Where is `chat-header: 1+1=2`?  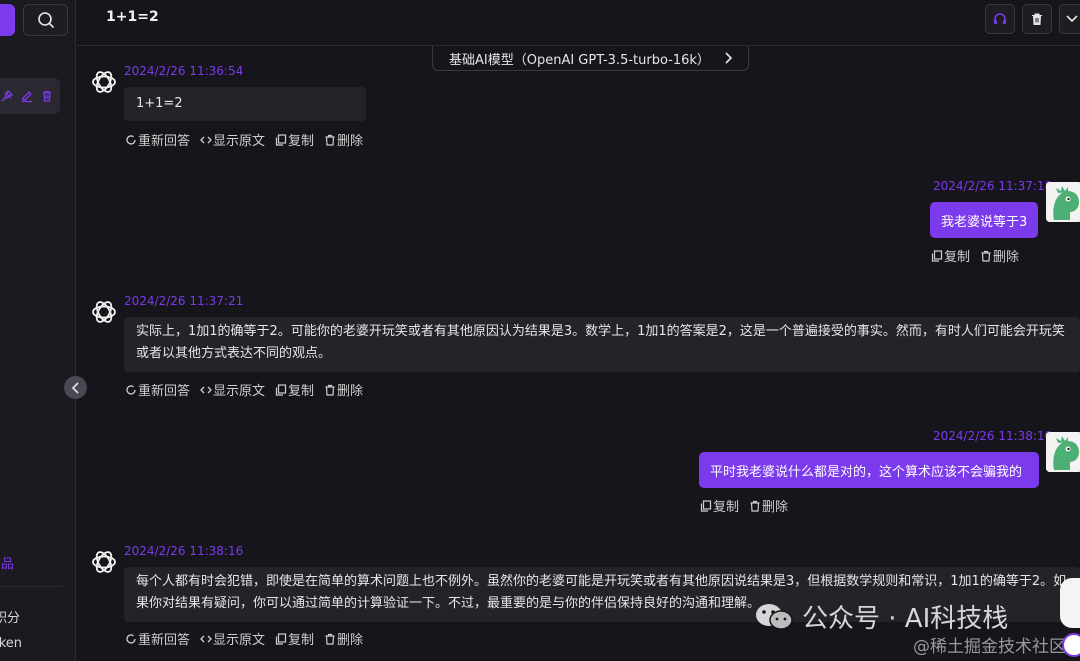 chat-header: 1+1=2 is located at coordinates (578, 23).